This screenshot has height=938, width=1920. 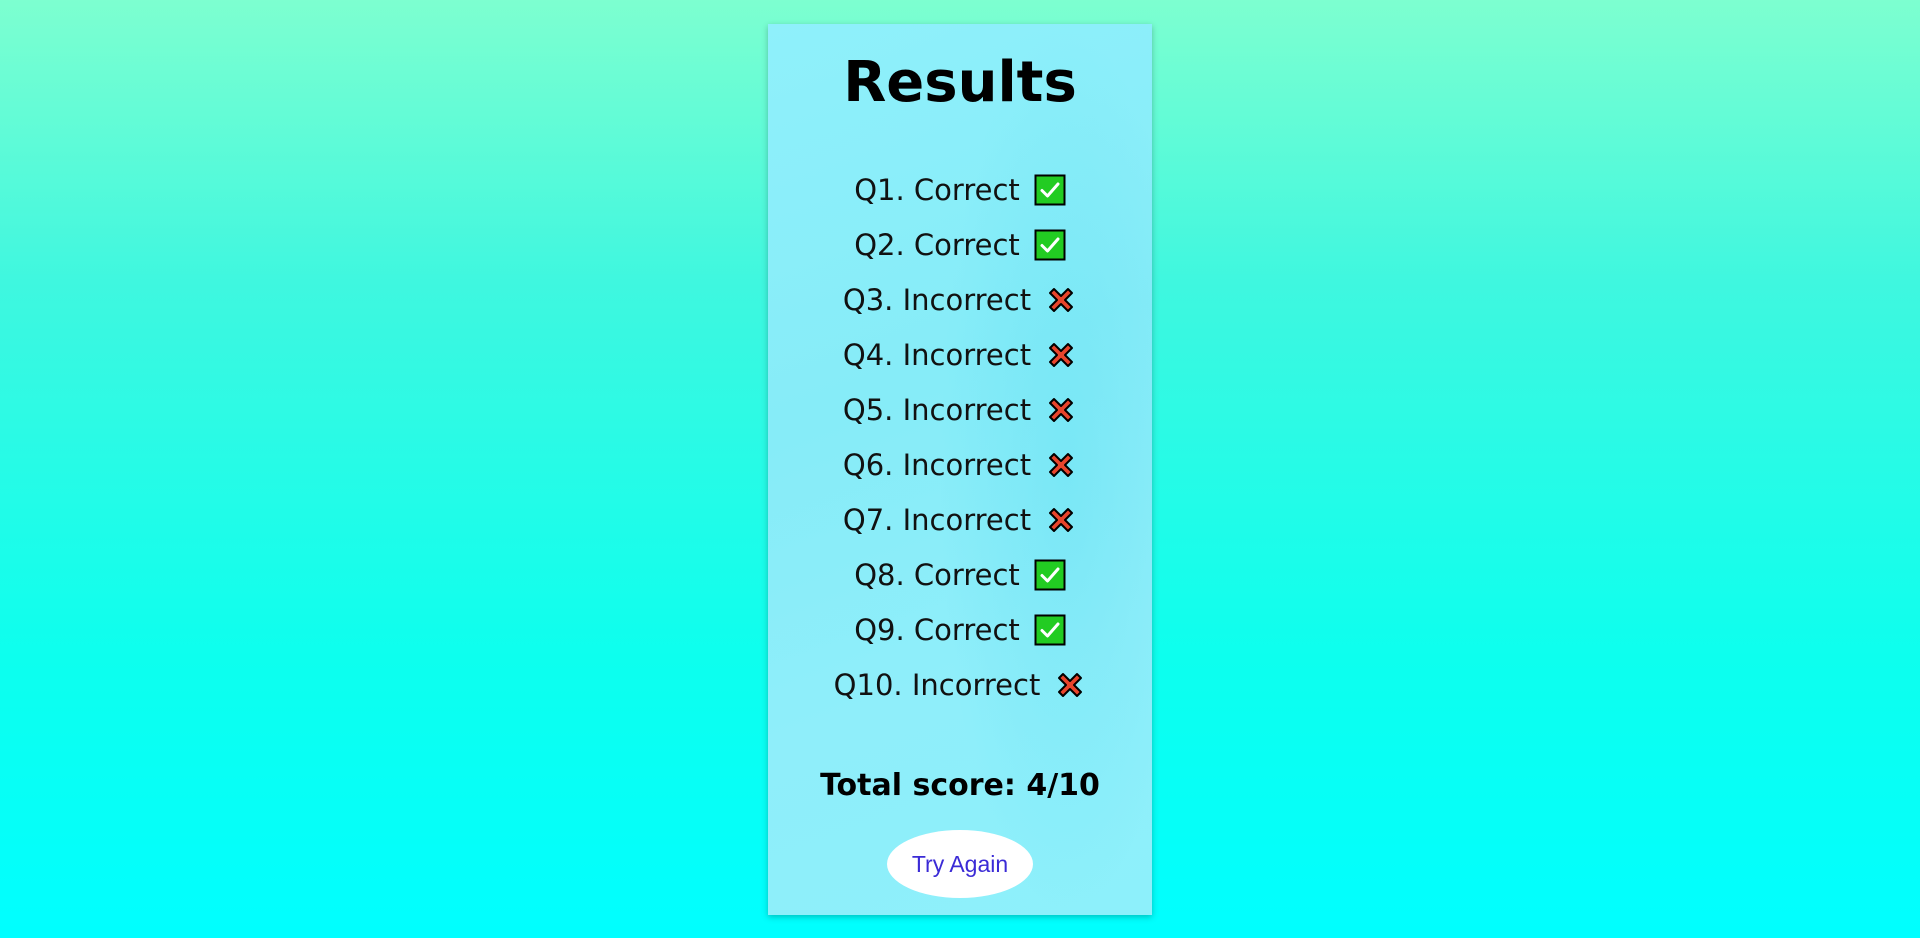 What do you see at coordinates (937, 189) in the screenshot?
I see `result-label: Q1. Correct` at bounding box center [937, 189].